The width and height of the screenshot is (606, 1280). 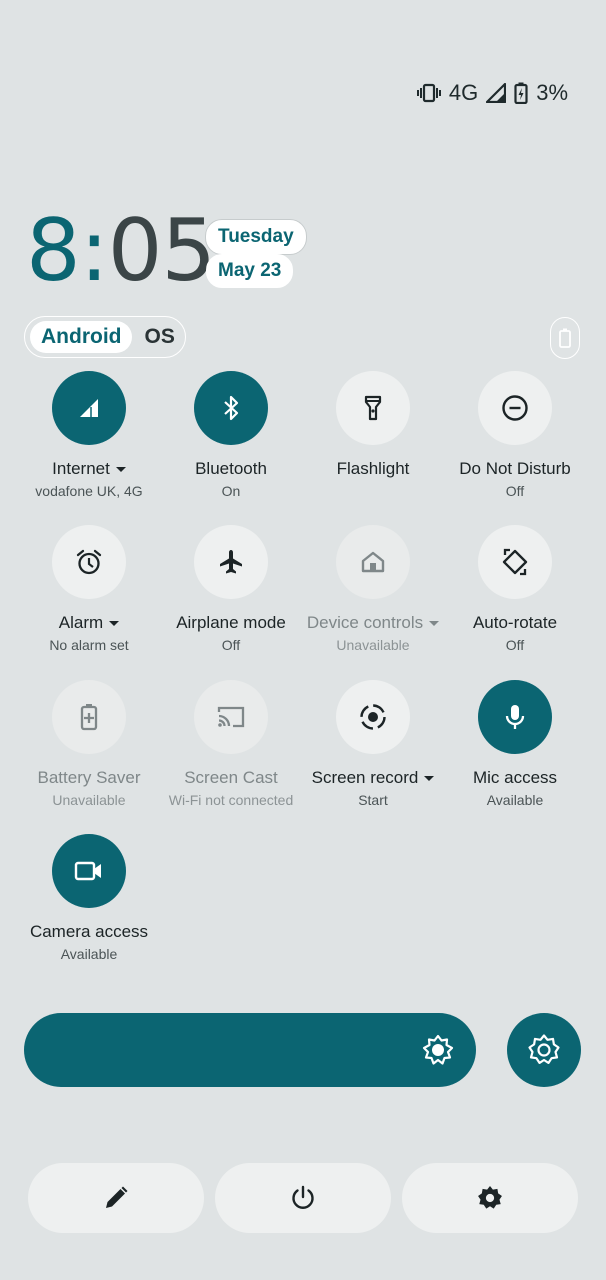 I want to click on clock-minutes: 05, so click(x=161, y=251).